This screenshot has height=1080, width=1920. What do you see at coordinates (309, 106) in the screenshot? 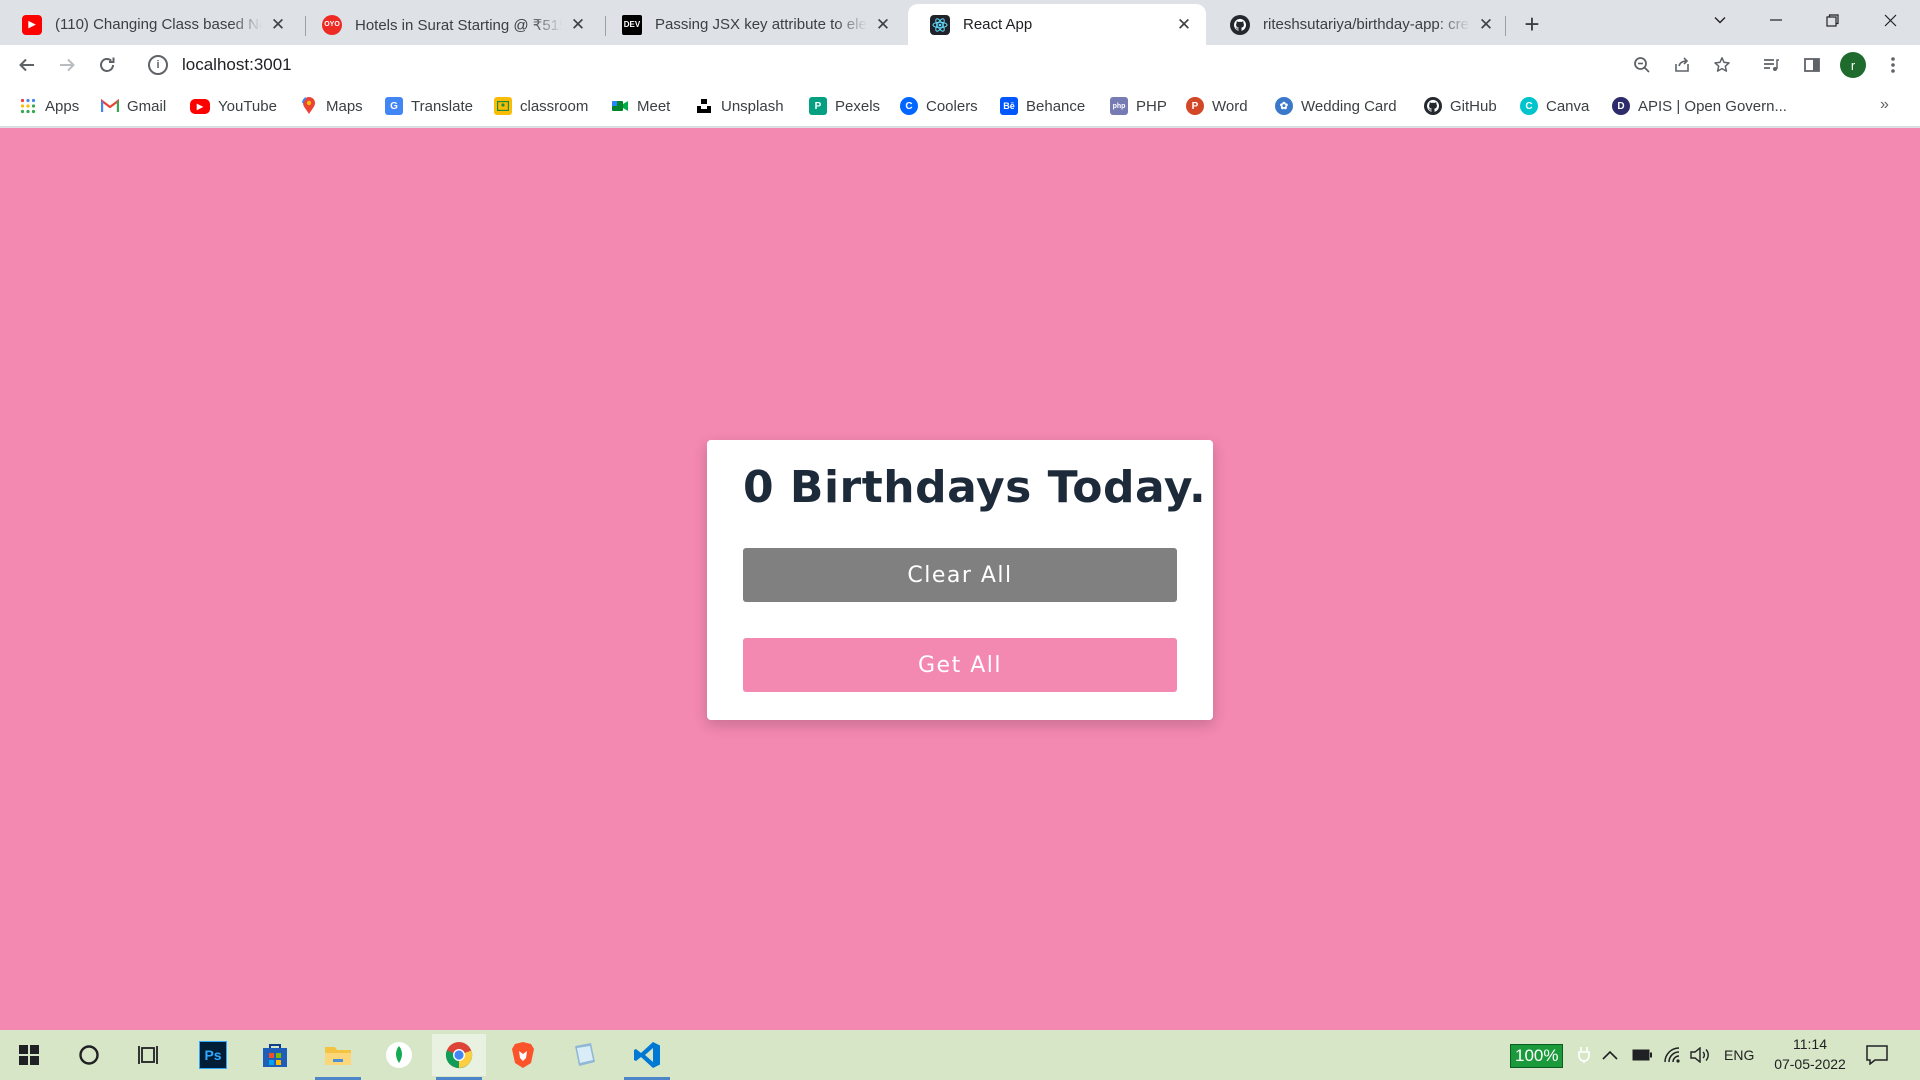
I see `maps-icon` at bounding box center [309, 106].